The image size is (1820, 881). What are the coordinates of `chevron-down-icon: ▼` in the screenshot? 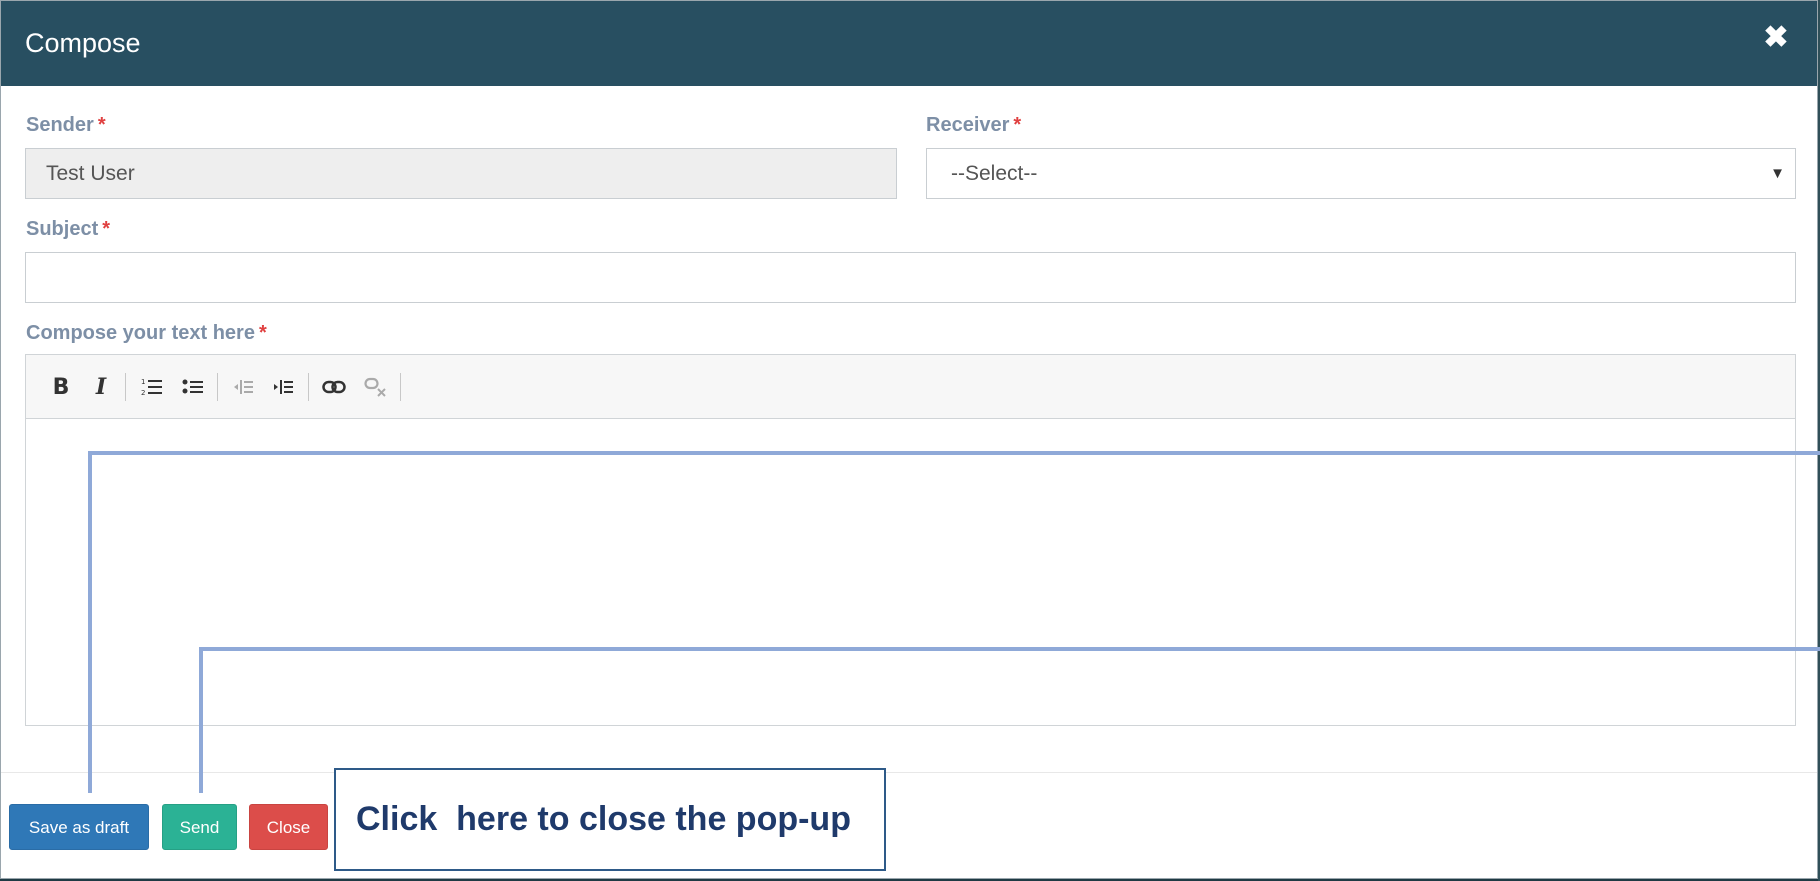 It's located at (1777, 173).